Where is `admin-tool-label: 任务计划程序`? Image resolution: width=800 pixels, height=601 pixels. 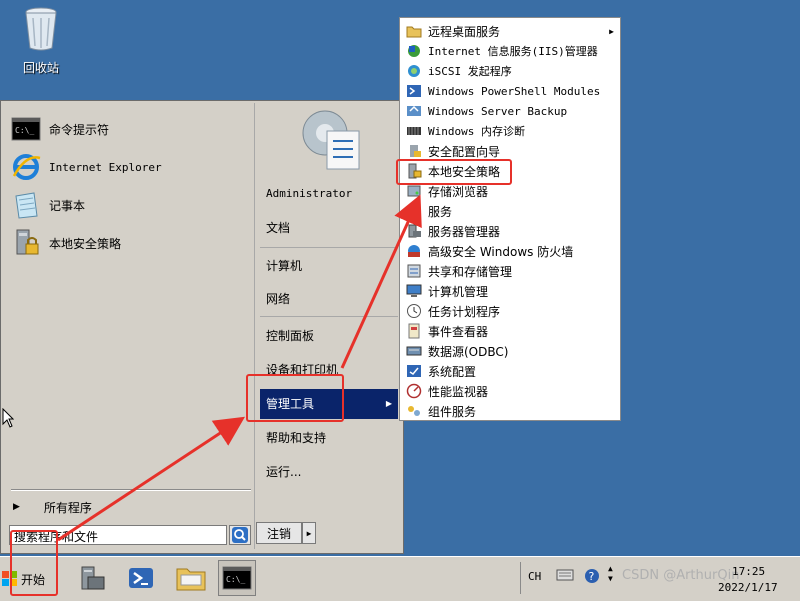
admin-tool-label: 任务计划程序 is located at coordinates (464, 311).